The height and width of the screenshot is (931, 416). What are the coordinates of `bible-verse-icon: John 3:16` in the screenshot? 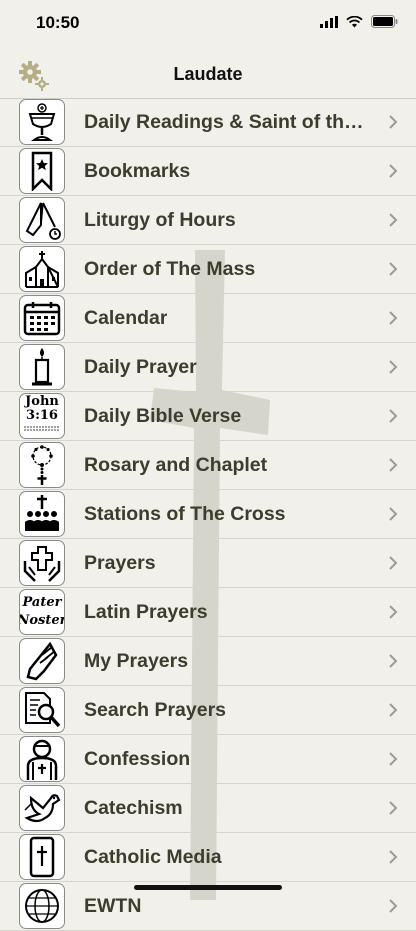 It's located at (42, 416).